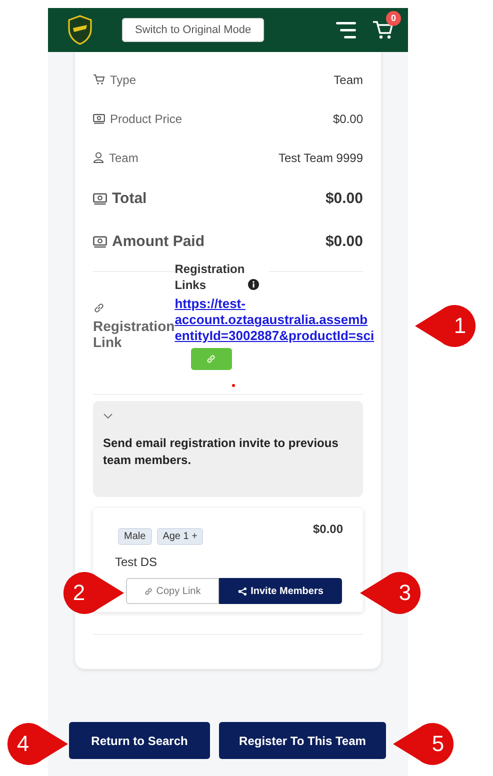 This screenshot has width=493, height=776. I want to click on tag: Male, so click(135, 536).